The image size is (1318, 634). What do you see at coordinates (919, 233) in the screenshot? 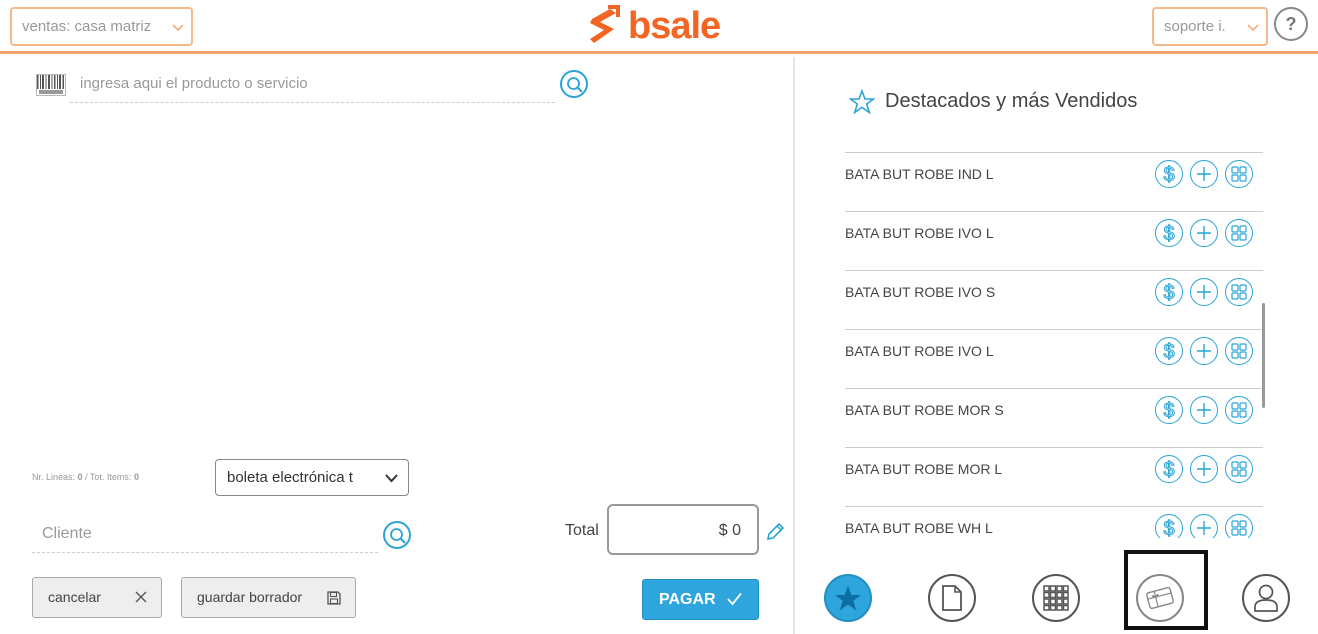
I see `product-name: BATA BUT ROBE IVO L` at bounding box center [919, 233].